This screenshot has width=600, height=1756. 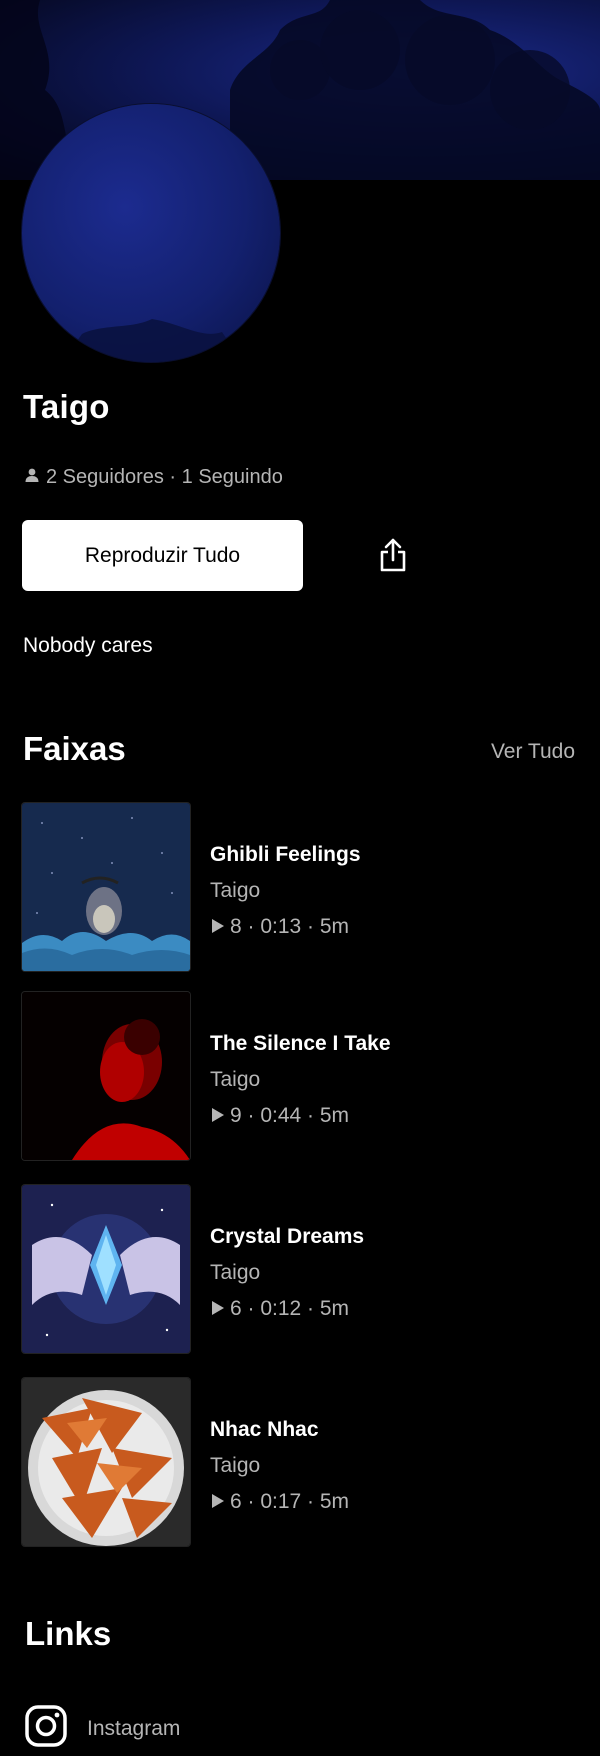 What do you see at coordinates (290, 1308) in the screenshot?
I see `track-stats-text: 6 · 0:12 · 5m` at bounding box center [290, 1308].